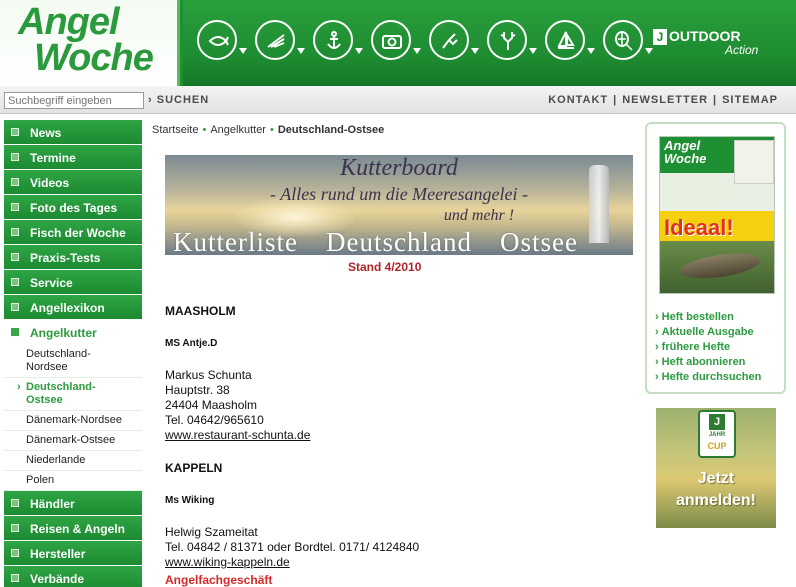 The image size is (796, 587). What do you see at coordinates (697, 317) in the screenshot?
I see `link-label: Heft bestellen` at bounding box center [697, 317].